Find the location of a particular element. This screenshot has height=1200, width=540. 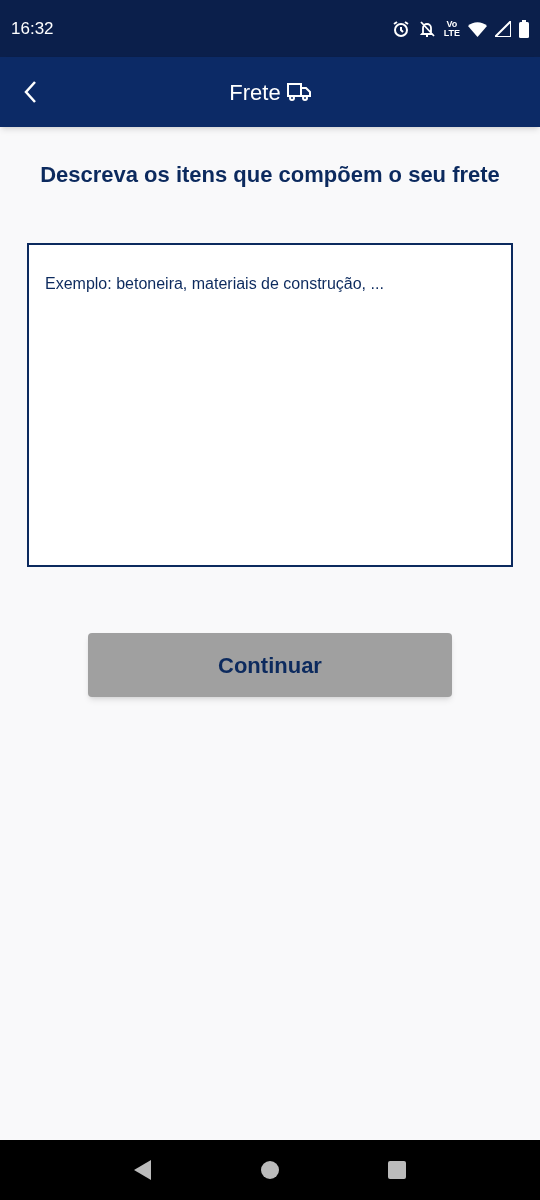

truck-icon is located at coordinates (298, 92).